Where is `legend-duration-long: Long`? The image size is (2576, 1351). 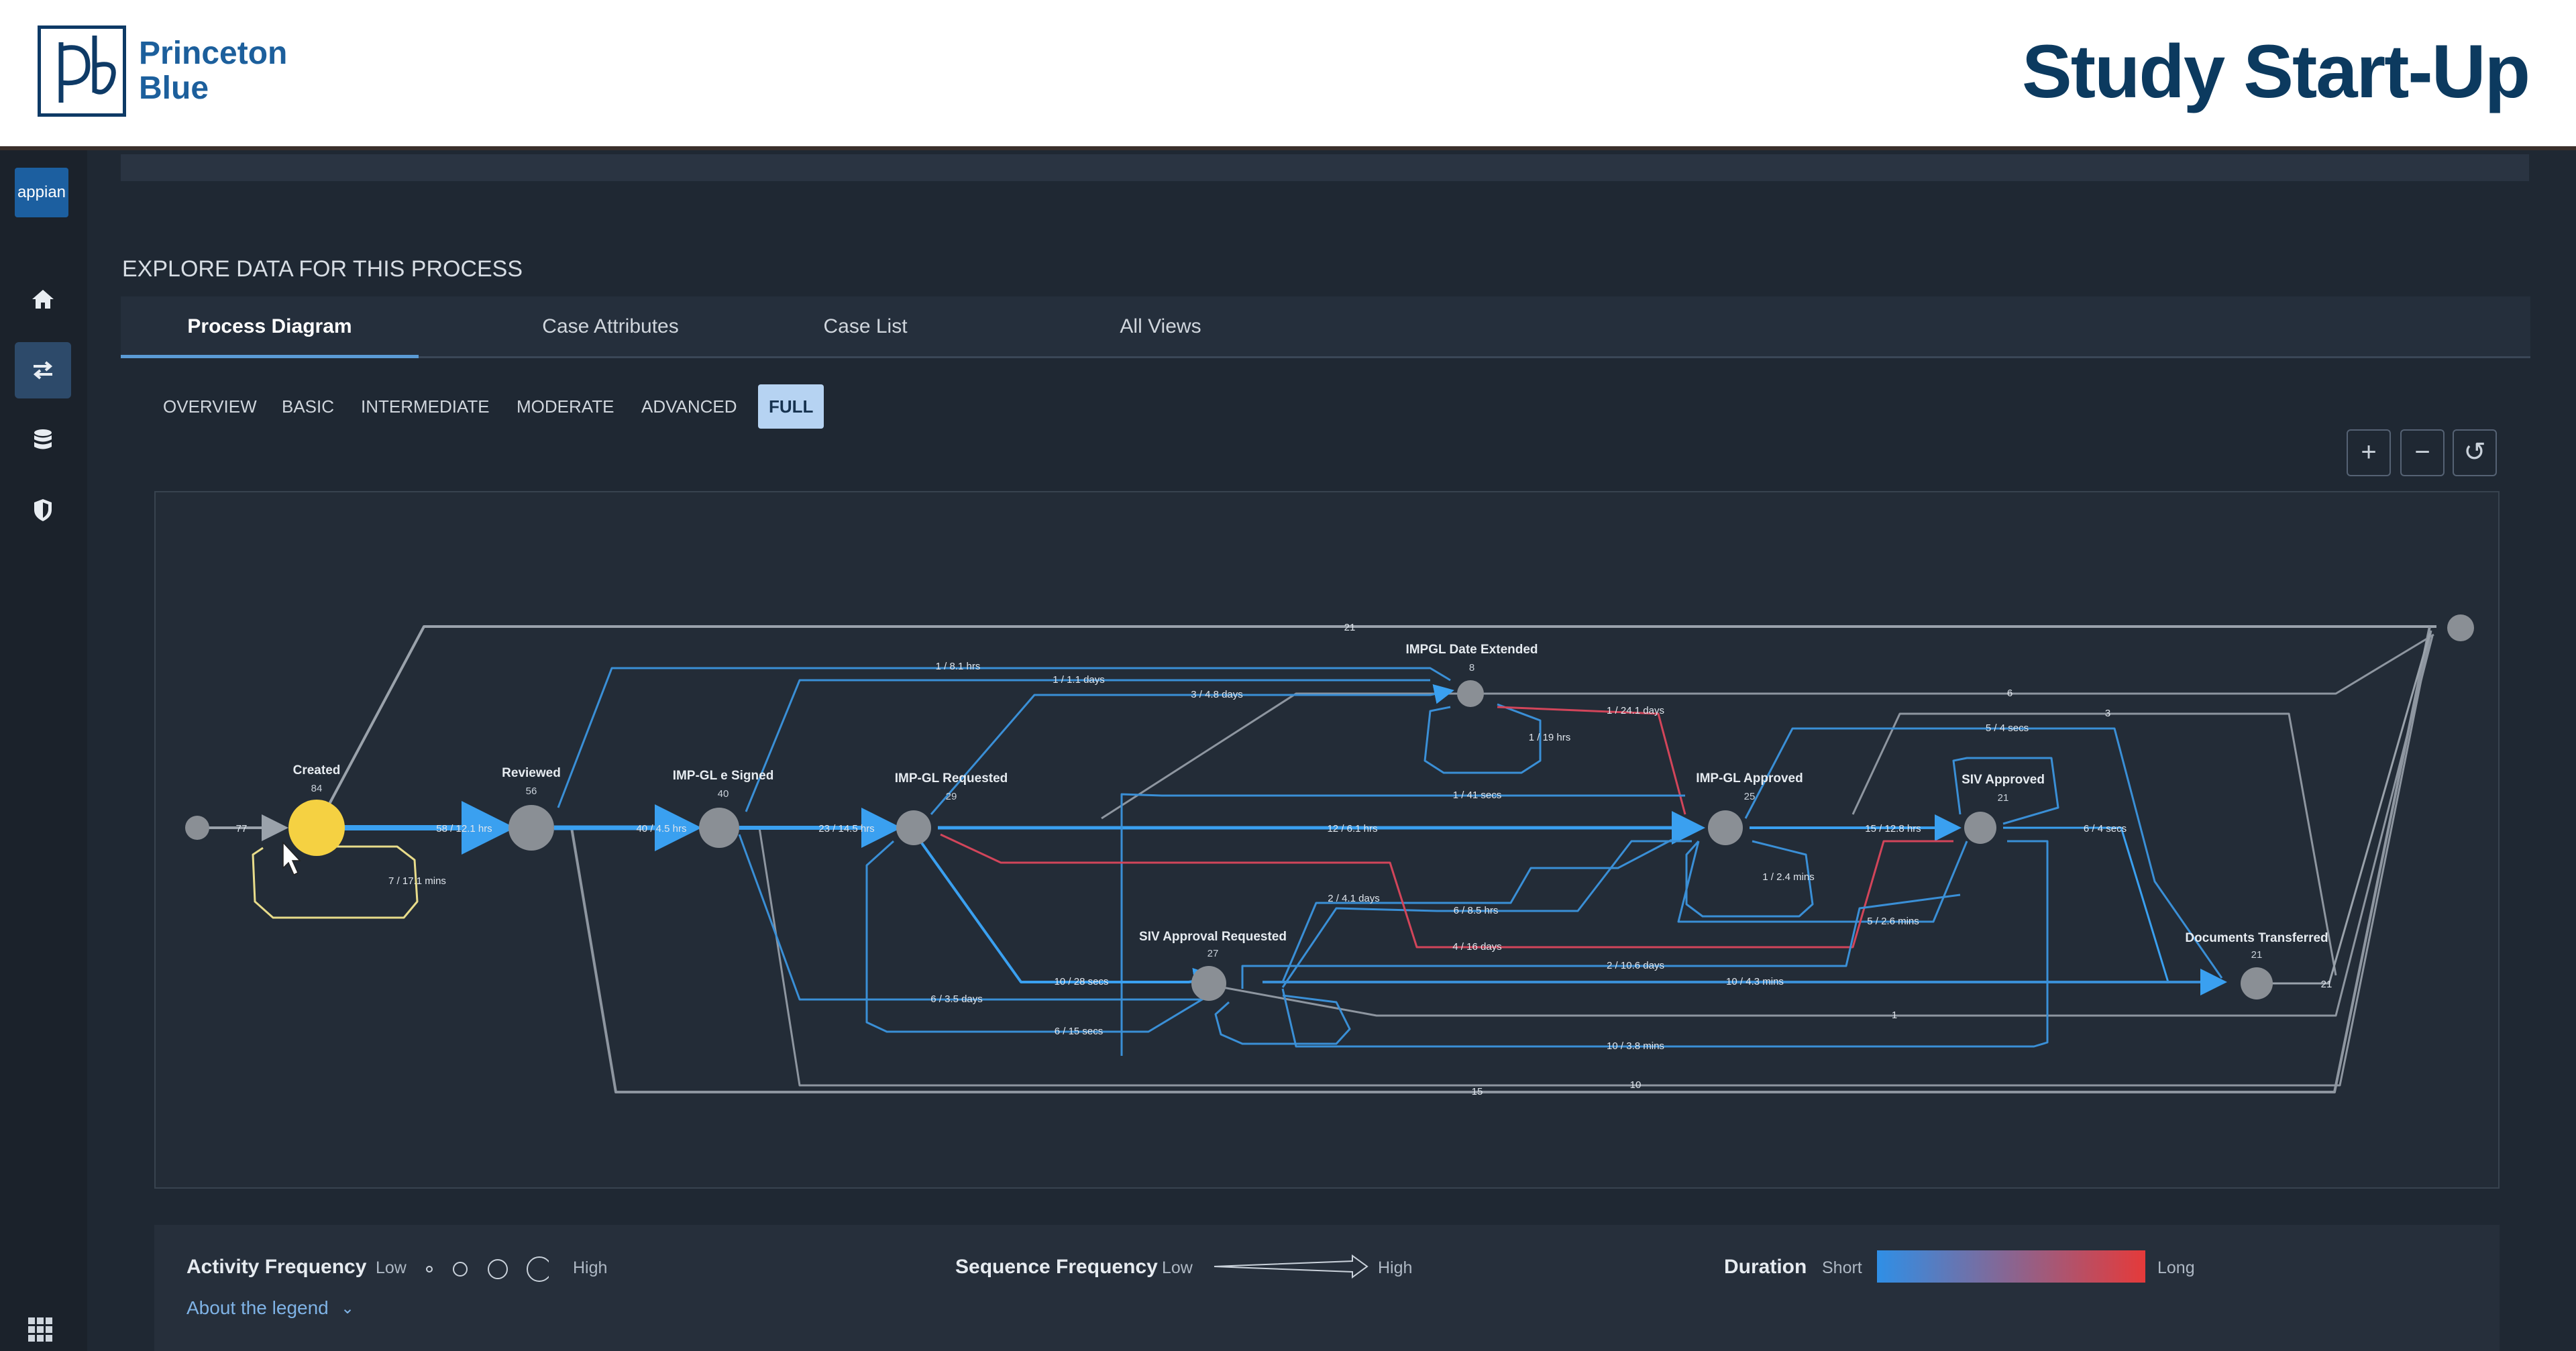
legend-duration-long: Long is located at coordinates (2176, 1267).